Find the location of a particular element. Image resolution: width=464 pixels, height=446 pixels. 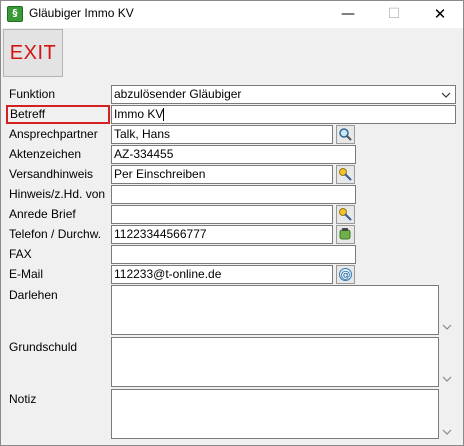

anrede-lookup-button is located at coordinates (345, 214).